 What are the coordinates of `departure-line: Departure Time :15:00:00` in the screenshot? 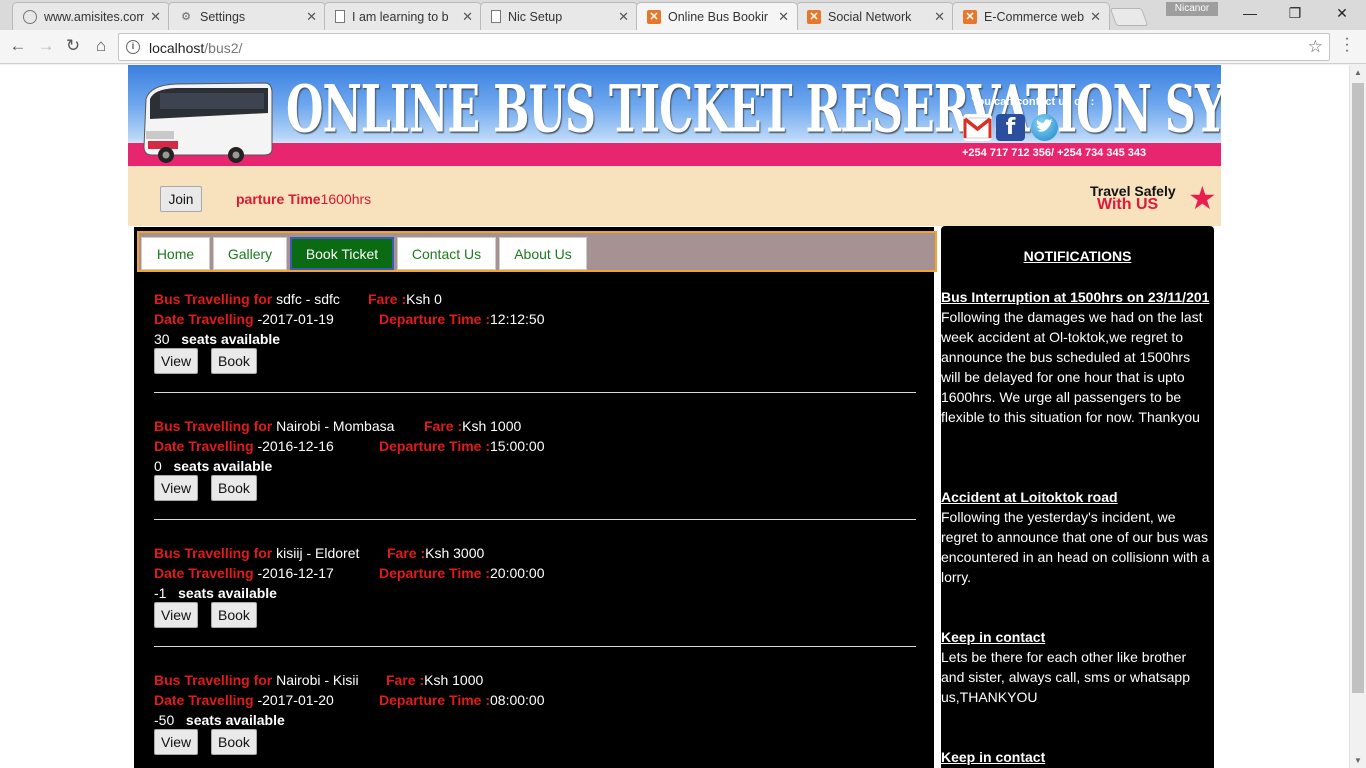 It's located at (462, 446).